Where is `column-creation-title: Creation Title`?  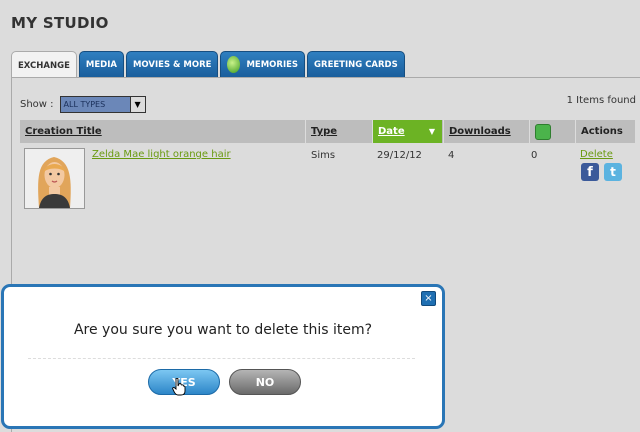 column-creation-title: Creation Title is located at coordinates (162, 131).